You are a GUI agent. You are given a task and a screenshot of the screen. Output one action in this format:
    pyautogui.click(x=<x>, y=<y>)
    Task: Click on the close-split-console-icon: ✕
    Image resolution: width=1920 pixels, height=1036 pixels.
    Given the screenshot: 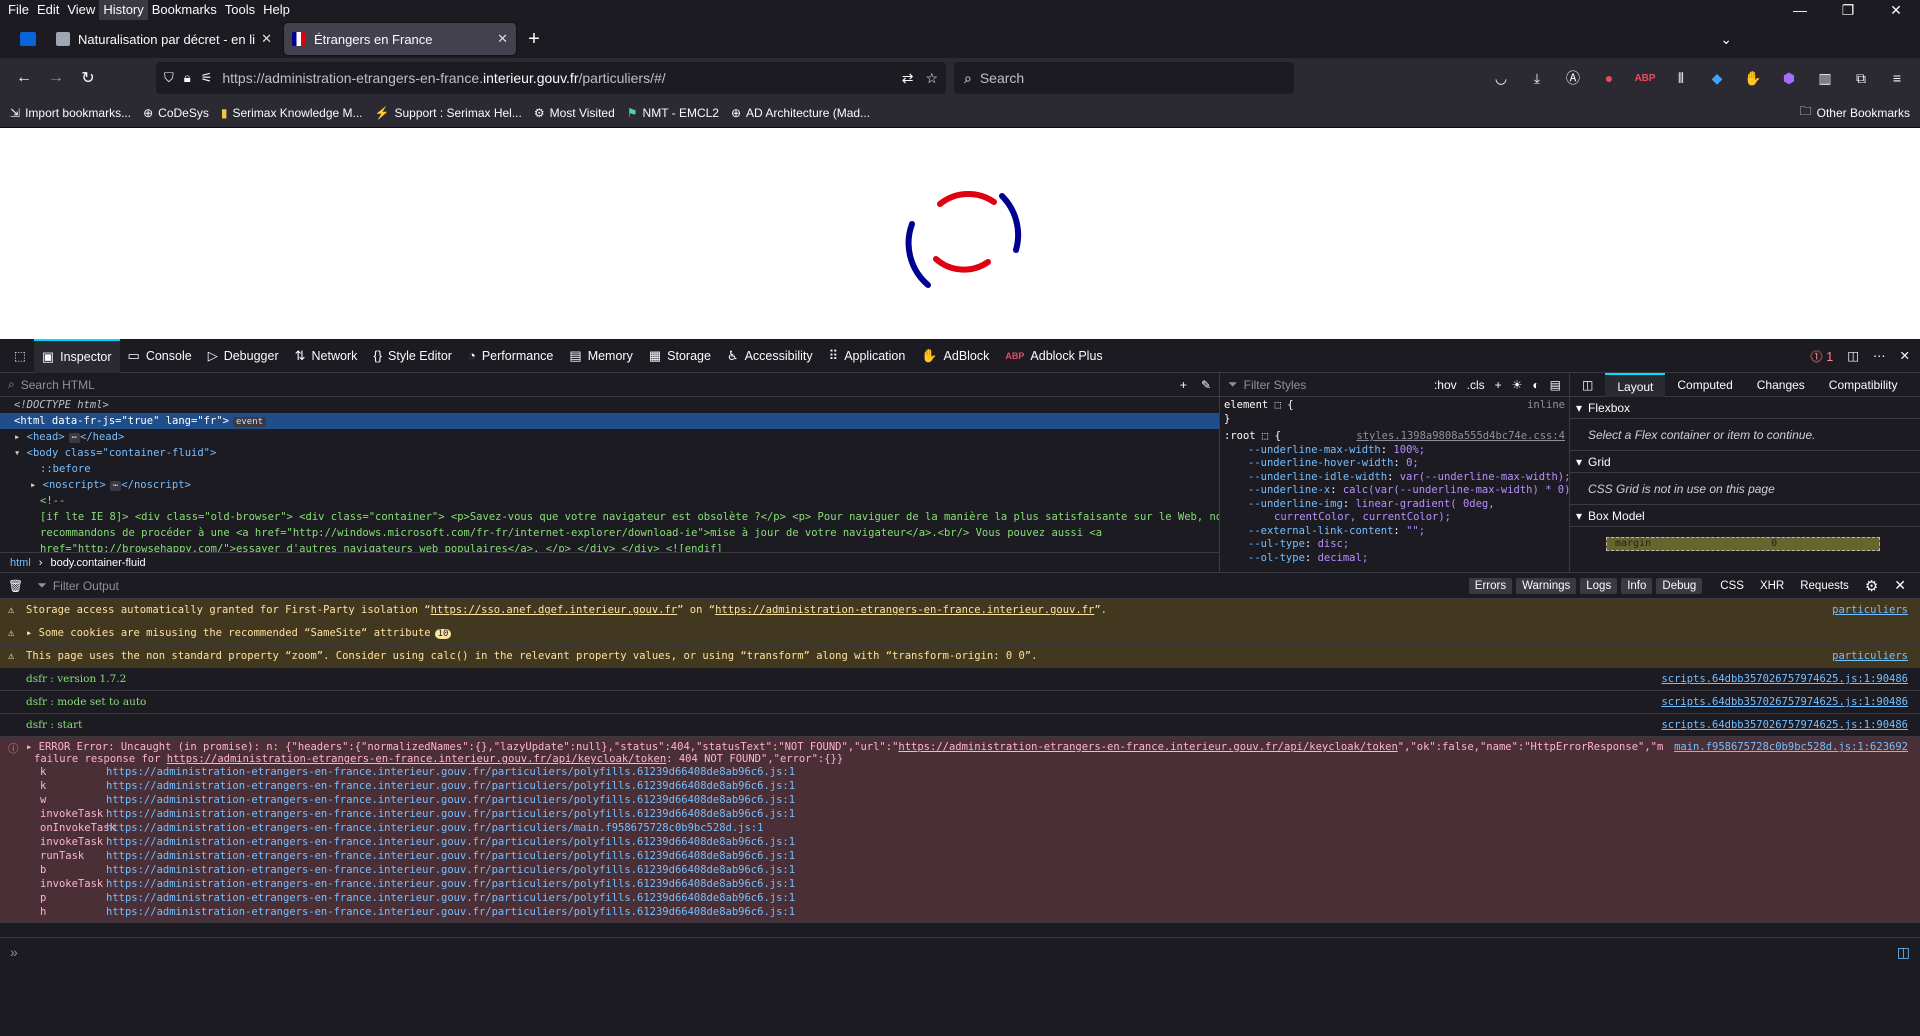 What is the action you would take?
    pyautogui.click(x=1900, y=585)
    